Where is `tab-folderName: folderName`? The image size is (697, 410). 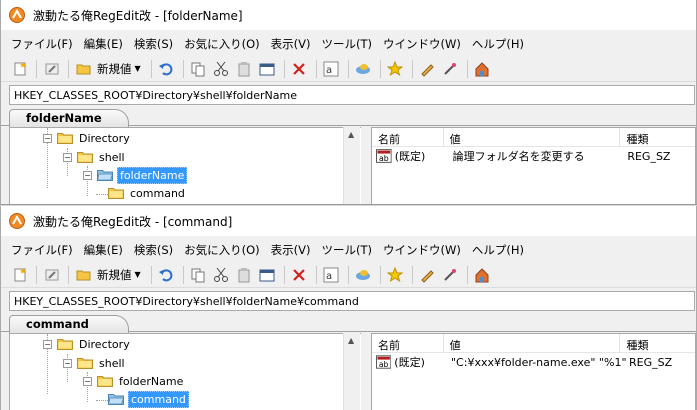
tab-folderName: folderName is located at coordinates (69, 118).